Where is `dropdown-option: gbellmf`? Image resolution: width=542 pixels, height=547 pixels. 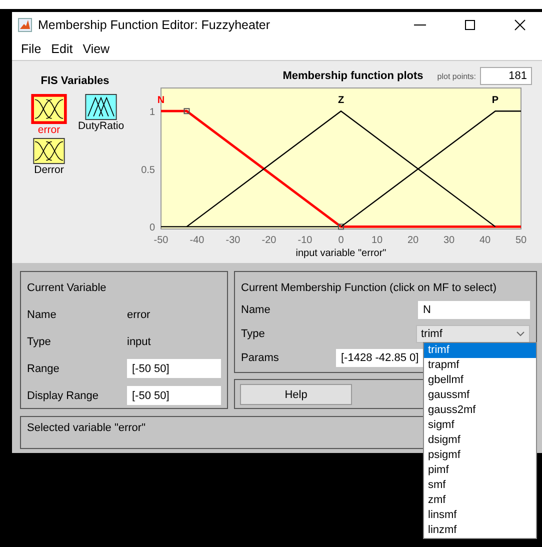 dropdown-option: gbellmf is located at coordinates (480, 380).